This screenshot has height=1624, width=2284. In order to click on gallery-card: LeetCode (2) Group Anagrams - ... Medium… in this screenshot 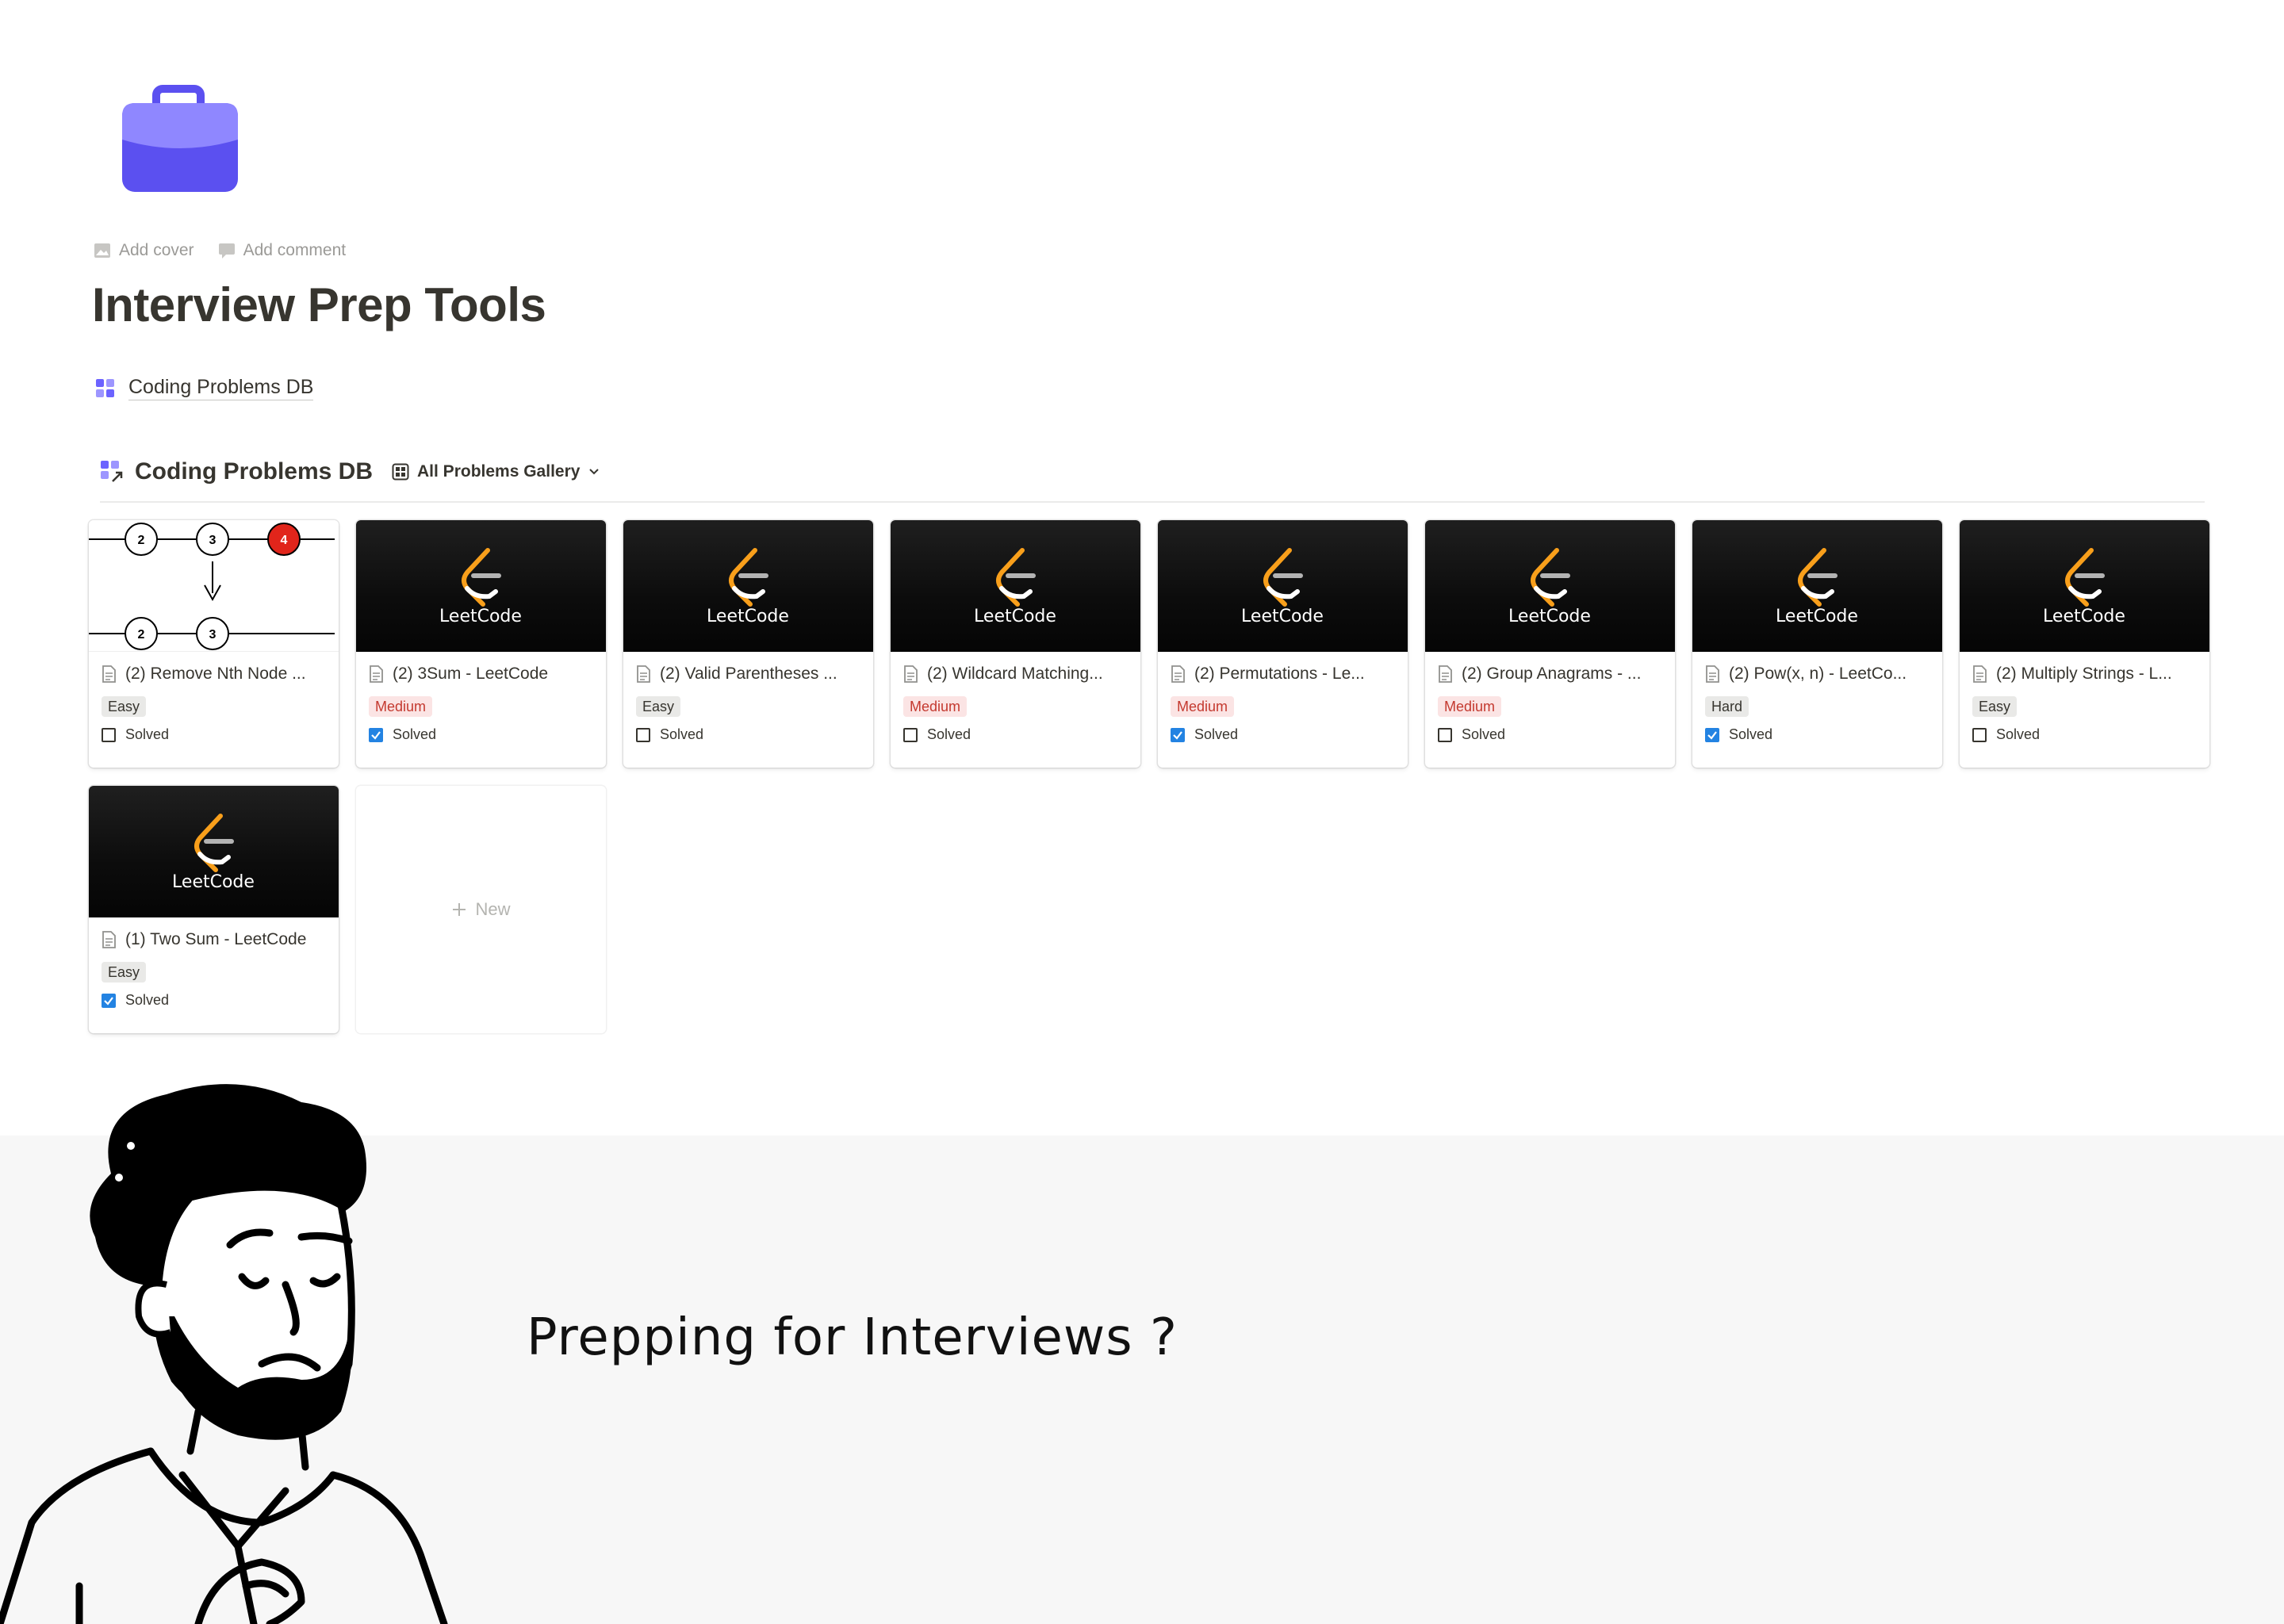, I will do `click(1550, 644)`.